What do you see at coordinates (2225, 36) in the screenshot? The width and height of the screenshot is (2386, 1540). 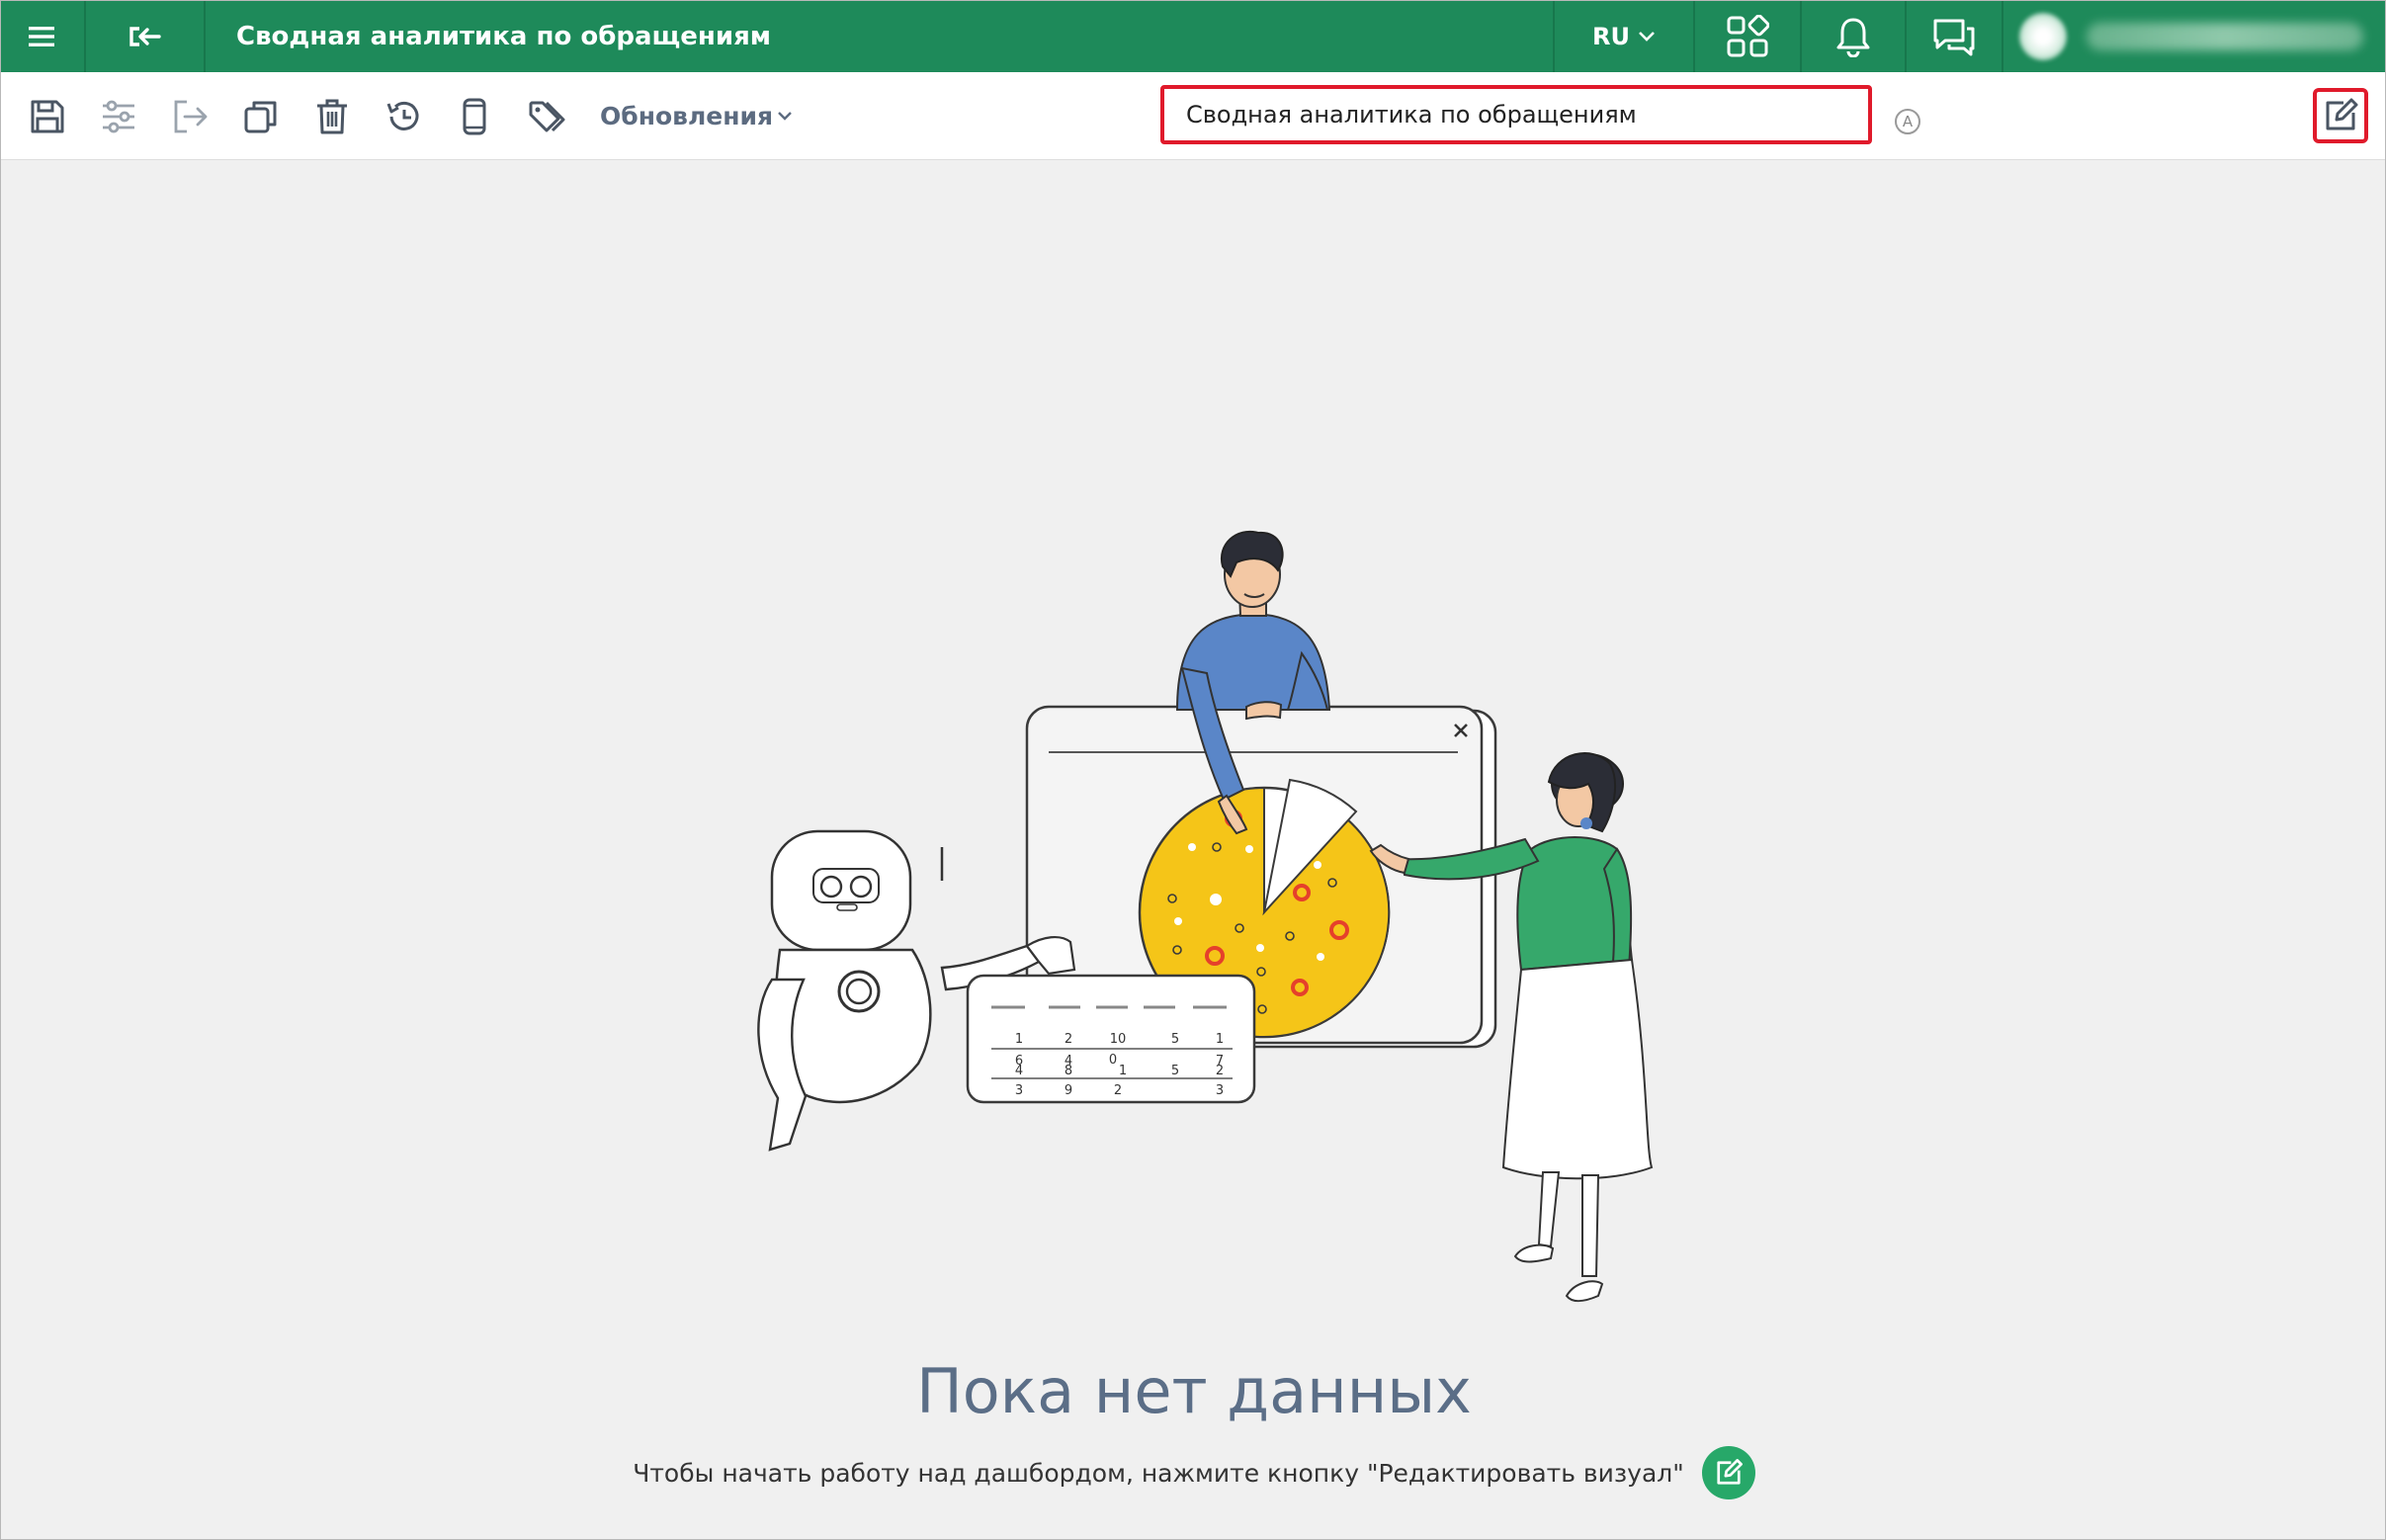 I see `user-name` at bounding box center [2225, 36].